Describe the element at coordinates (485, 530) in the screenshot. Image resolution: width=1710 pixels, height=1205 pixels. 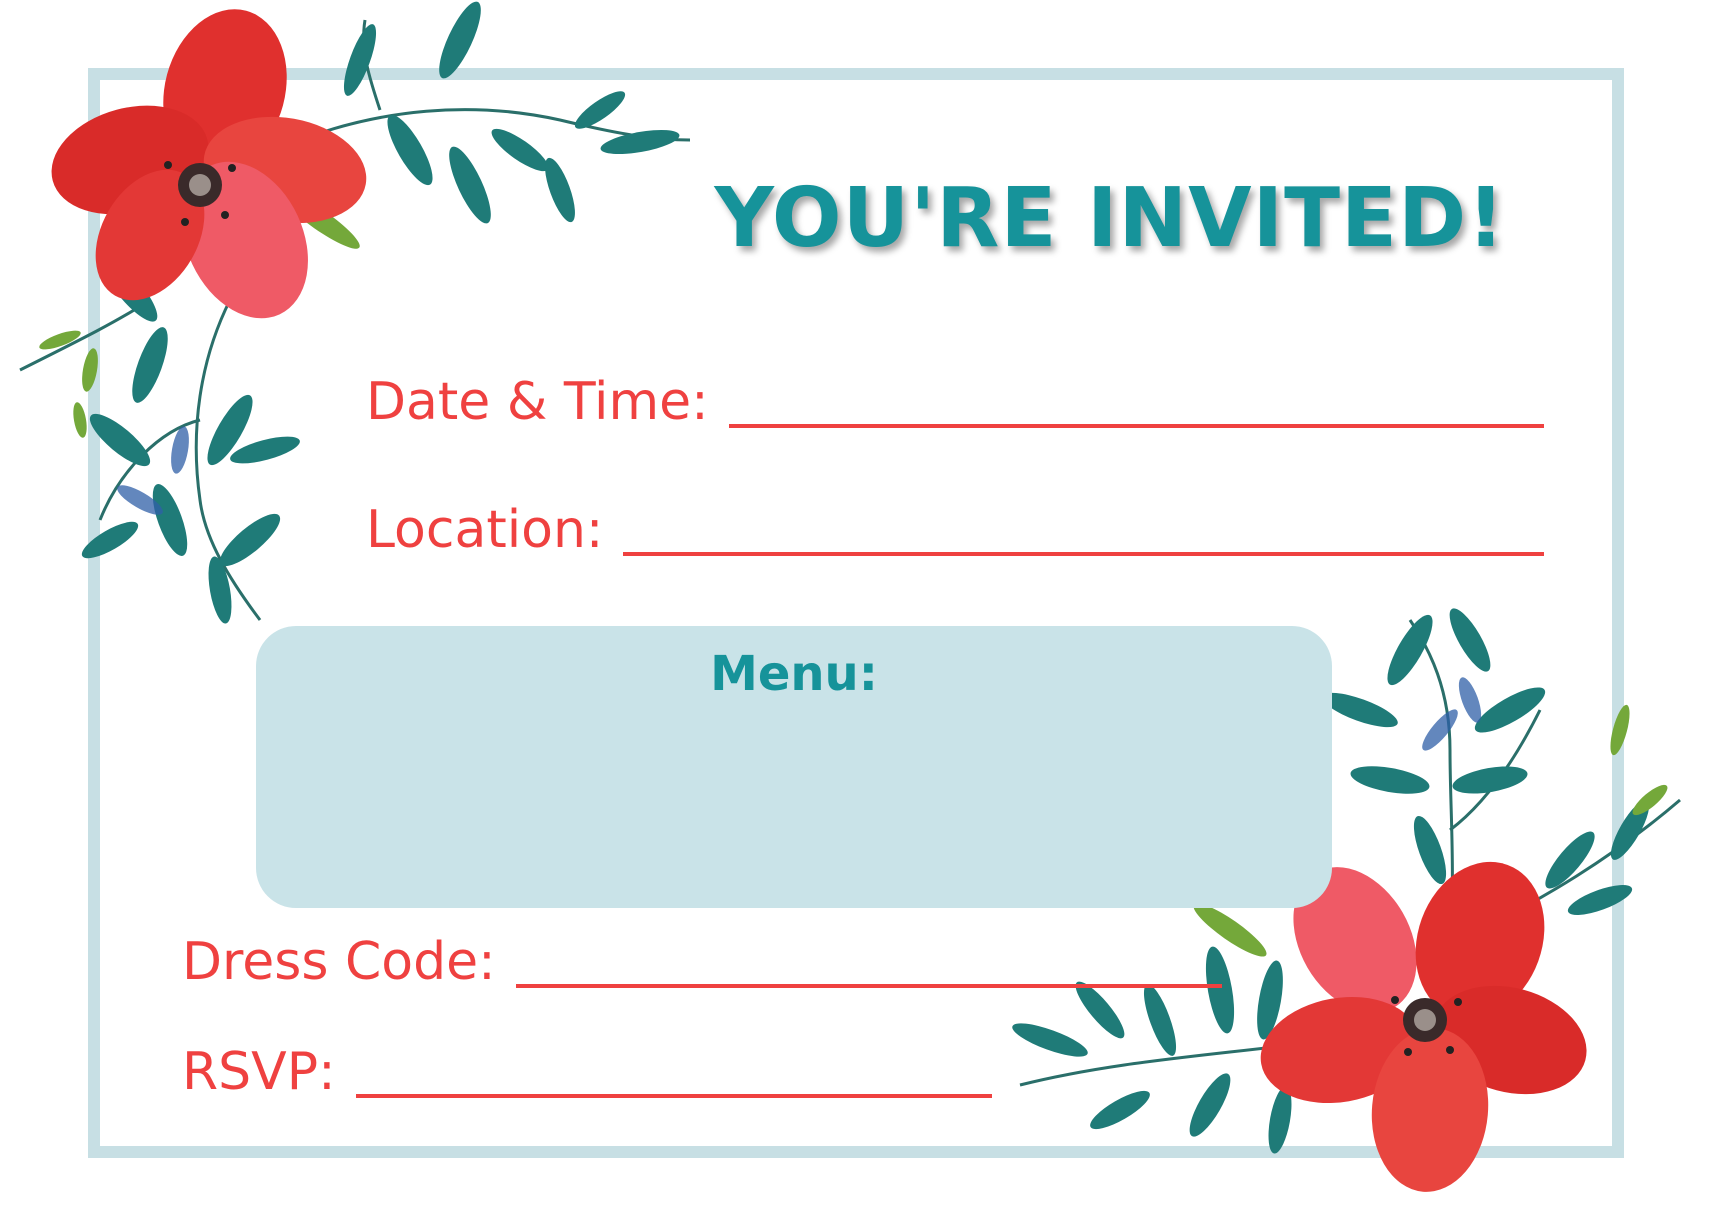
I see `location-label: Location:` at that location.